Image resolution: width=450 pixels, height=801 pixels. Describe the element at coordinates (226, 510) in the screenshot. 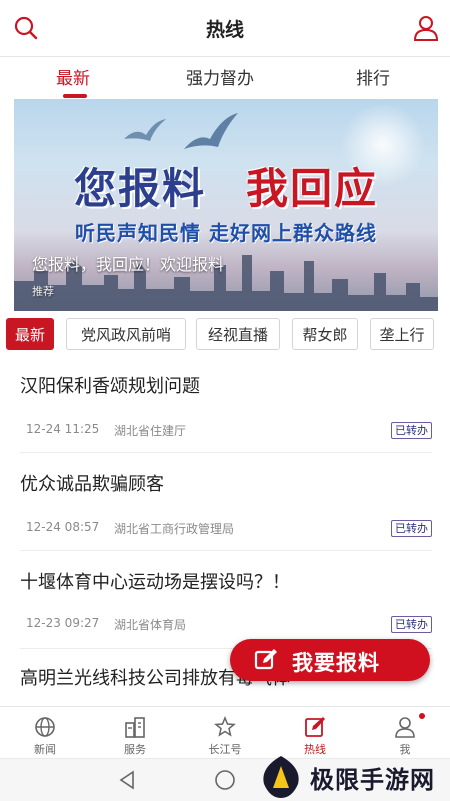

I see `list-item: 优众诚品欺骗顾客 12-24 08:57 湖北省工商行政管理局 已转办` at that location.